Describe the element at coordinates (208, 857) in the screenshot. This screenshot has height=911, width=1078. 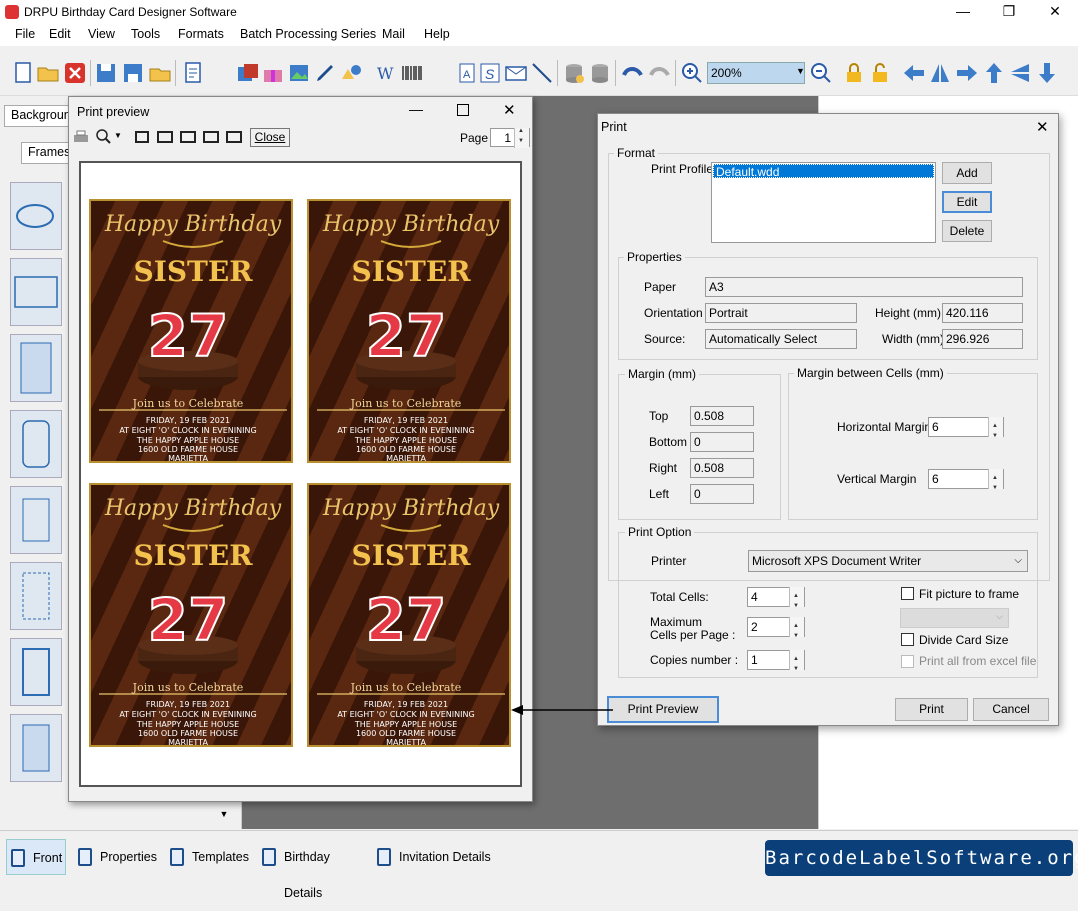
I see `tab-templates: Templates` at that location.